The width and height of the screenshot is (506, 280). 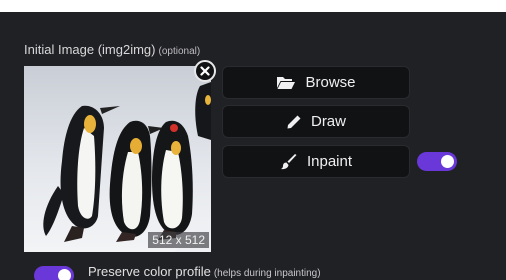 I want to click on optional-label: (optional), so click(x=179, y=51).